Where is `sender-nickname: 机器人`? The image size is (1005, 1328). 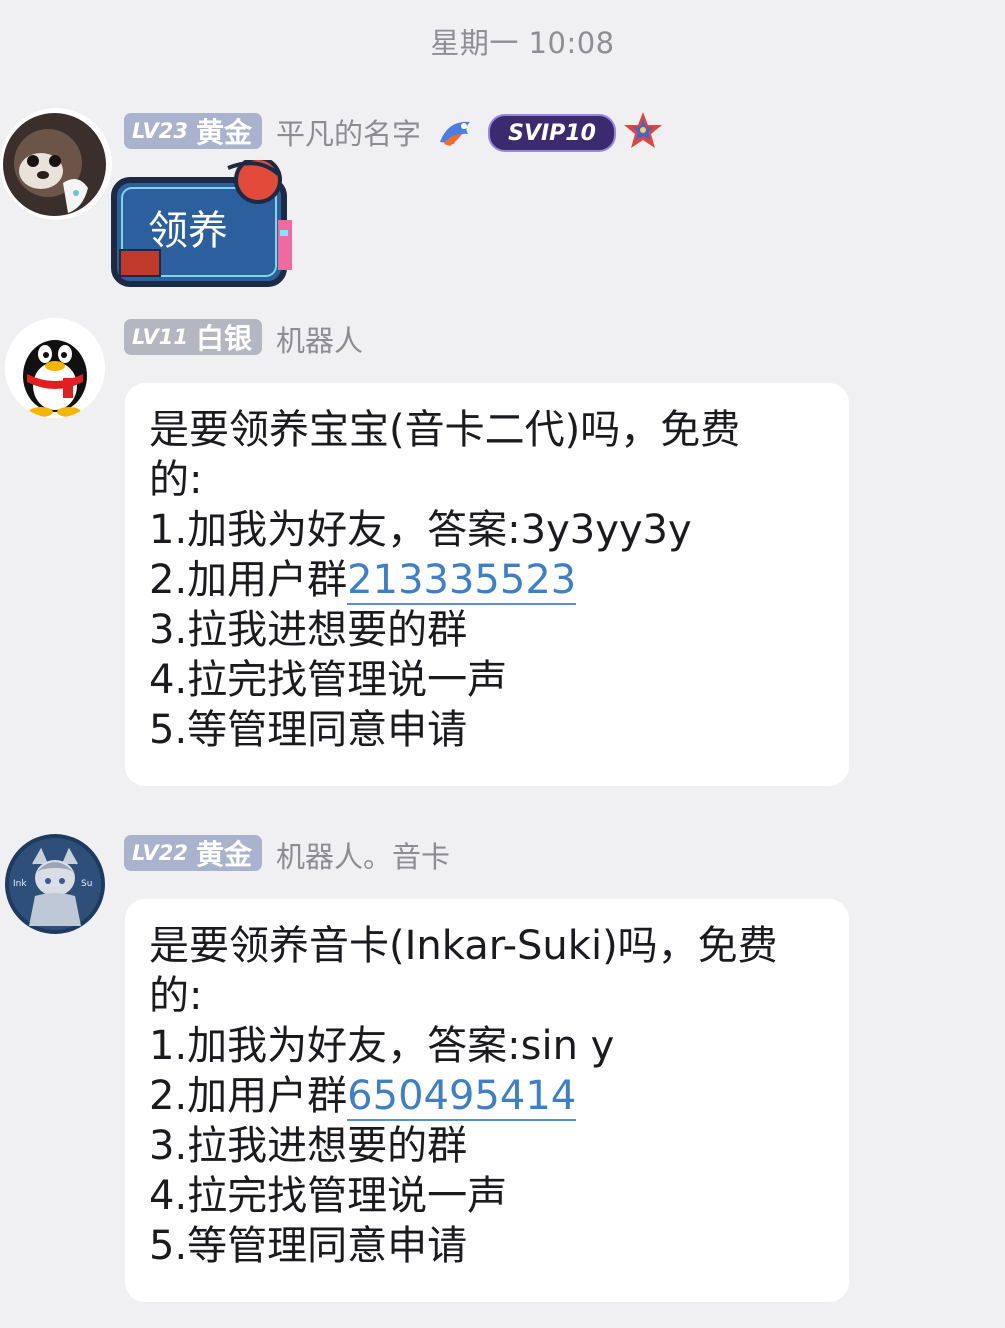 sender-nickname: 机器人 is located at coordinates (319, 339).